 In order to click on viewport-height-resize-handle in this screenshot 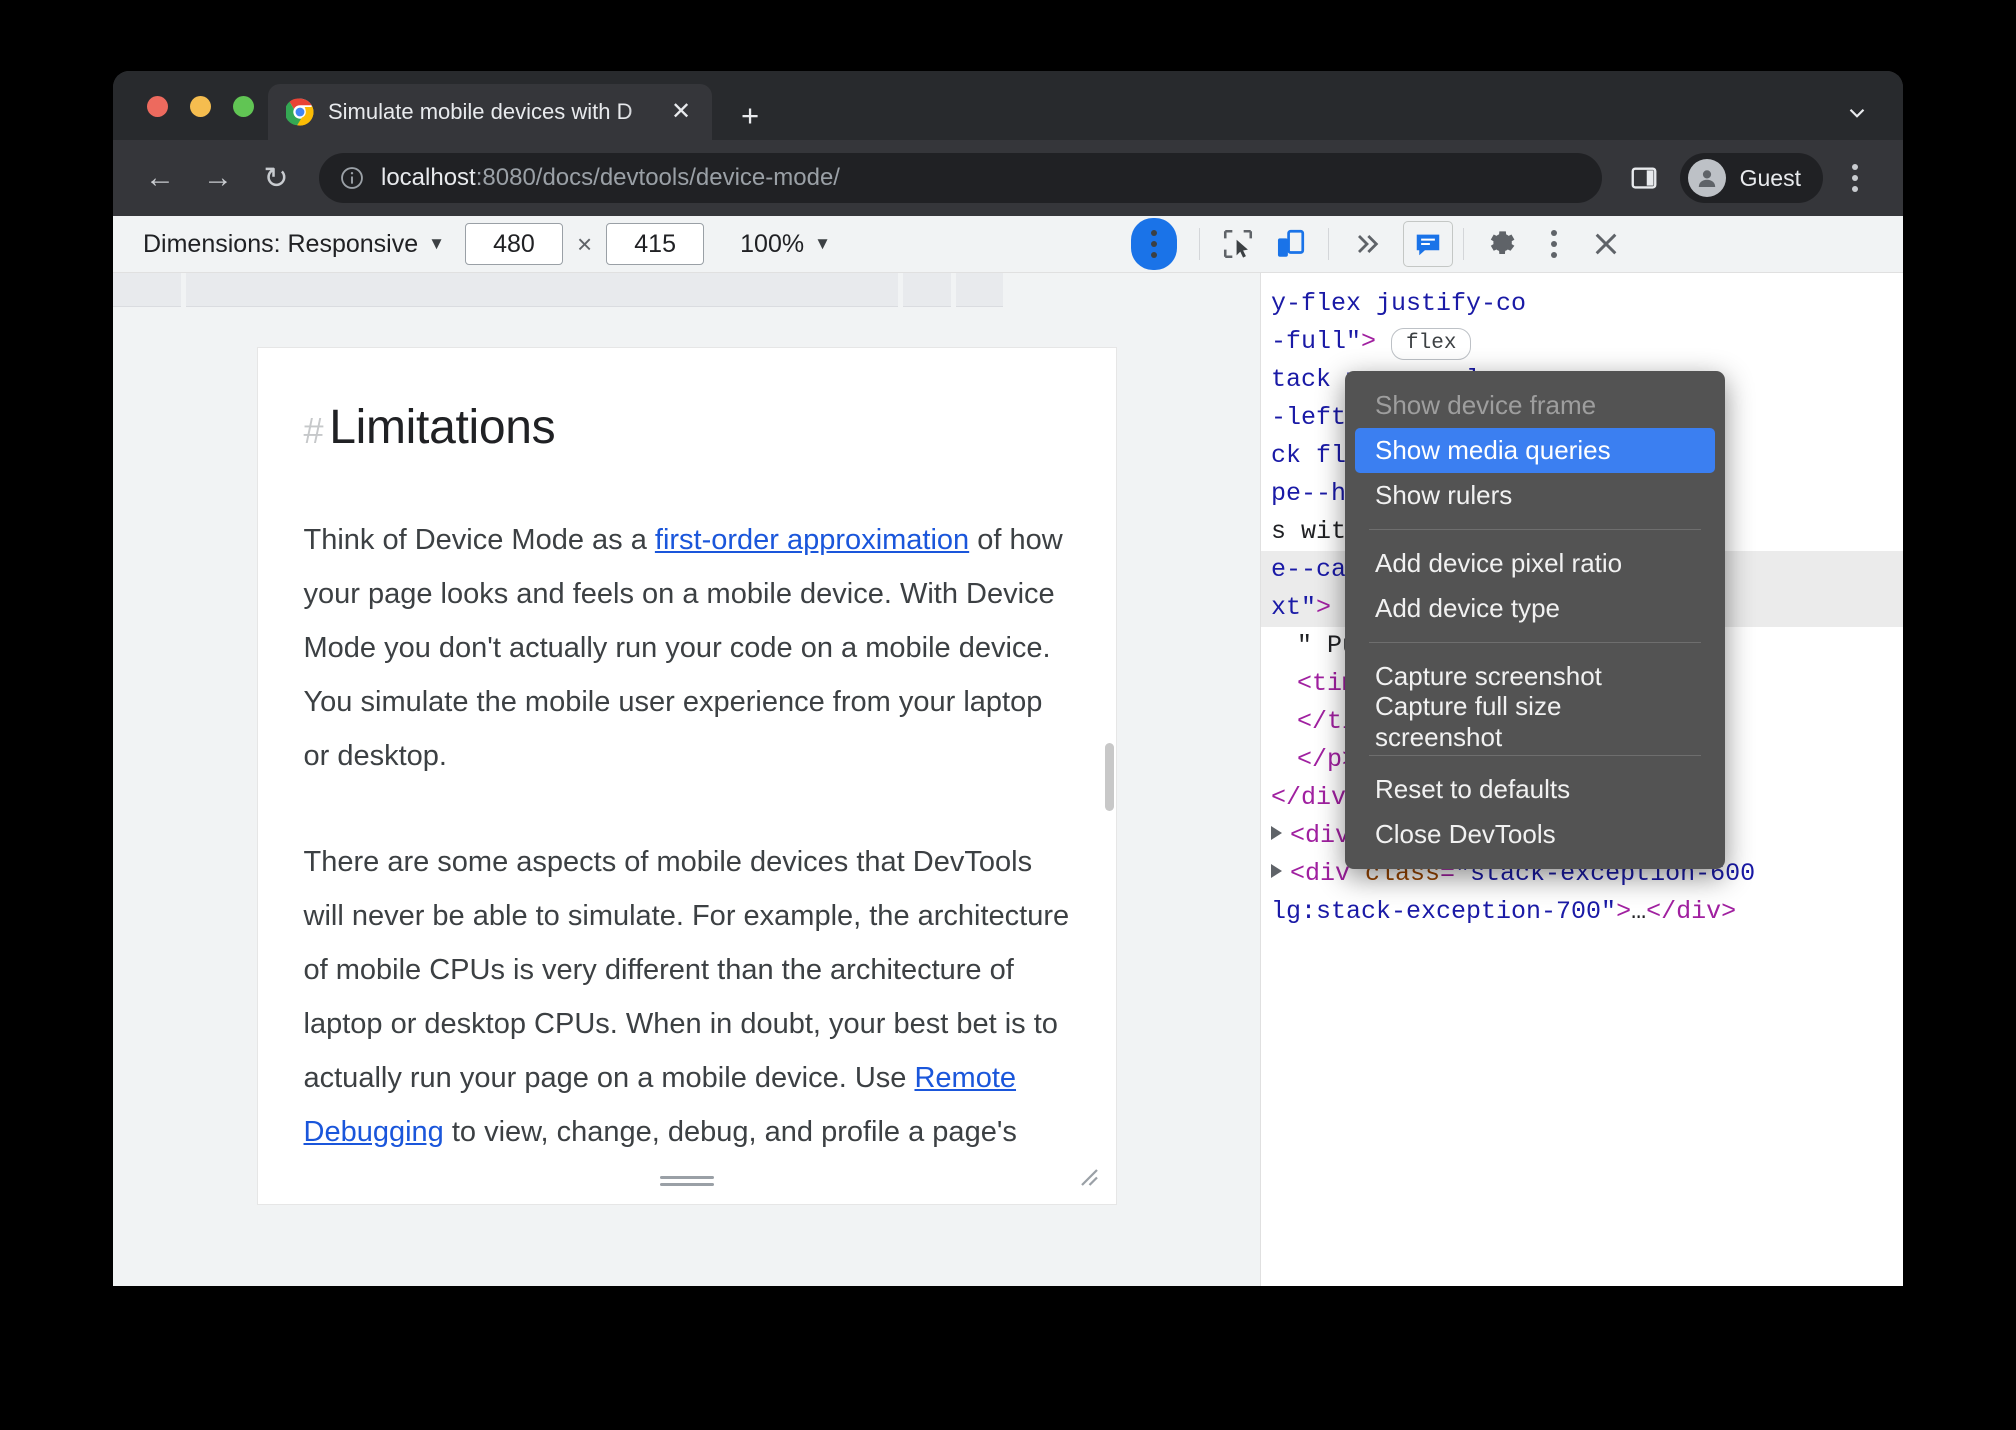, I will do `click(686, 1181)`.